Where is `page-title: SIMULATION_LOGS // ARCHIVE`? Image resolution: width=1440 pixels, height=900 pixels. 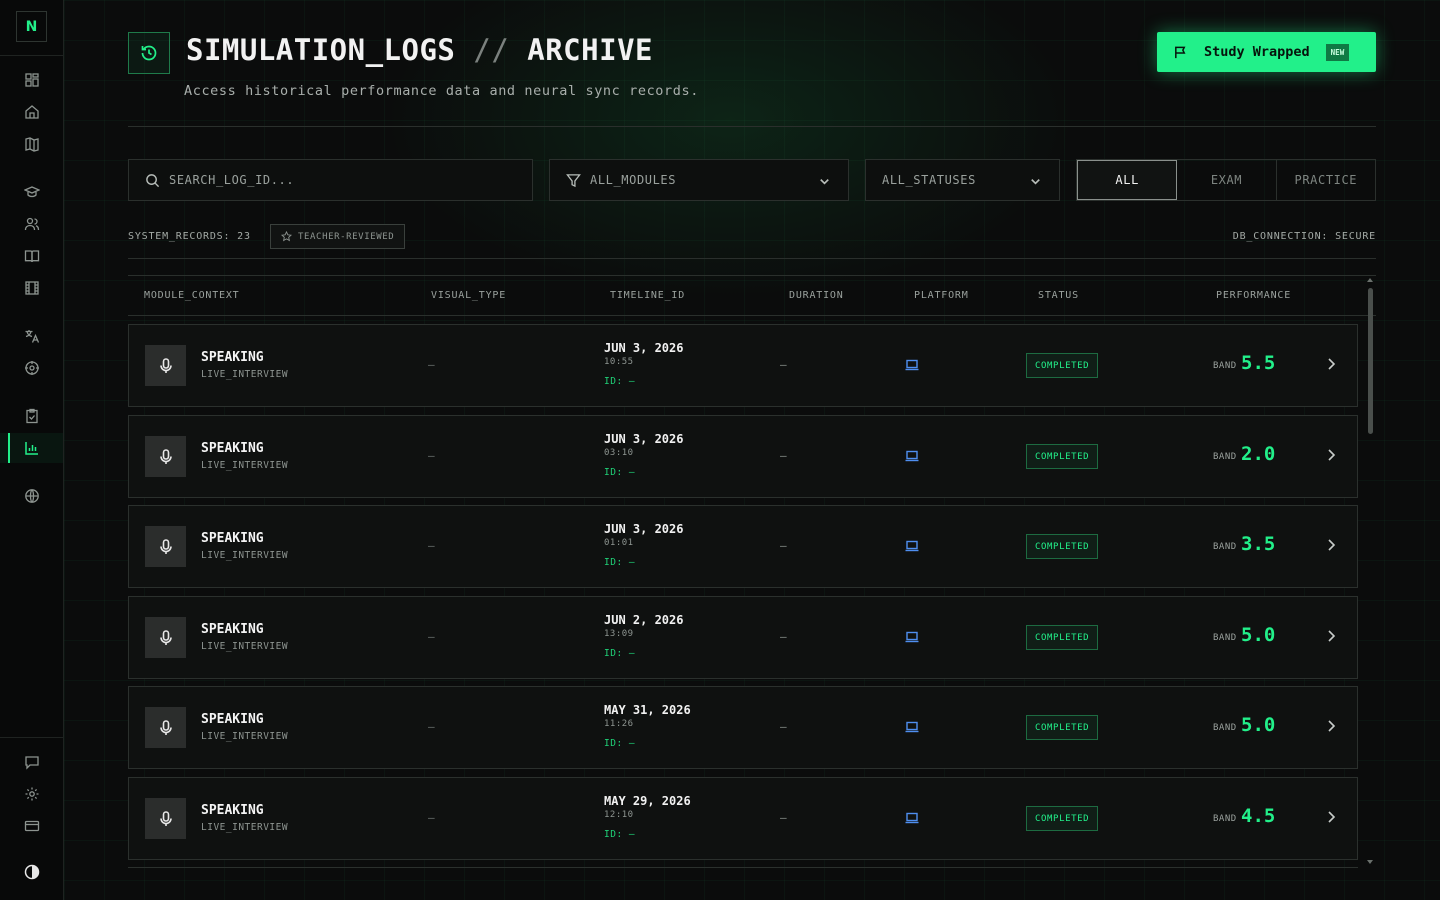 page-title: SIMULATION_LOGS // ARCHIVE is located at coordinates (419, 50).